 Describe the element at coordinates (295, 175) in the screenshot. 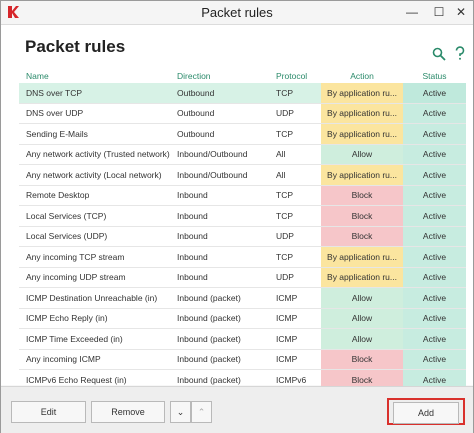

I see `protocol-cell: All` at that location.